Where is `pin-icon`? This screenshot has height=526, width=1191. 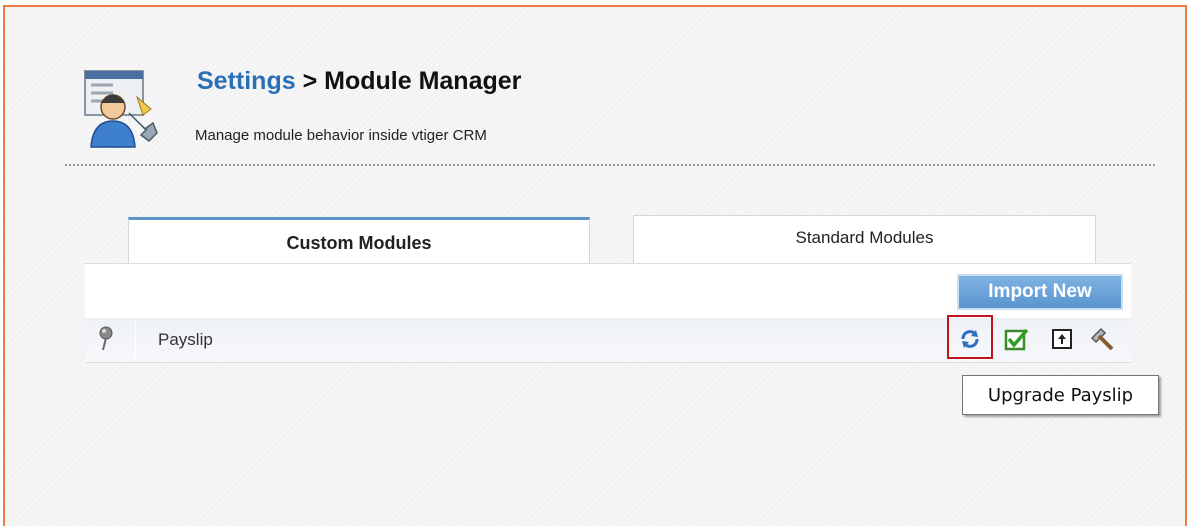 pin-icon is located at coordinates (106, 339).